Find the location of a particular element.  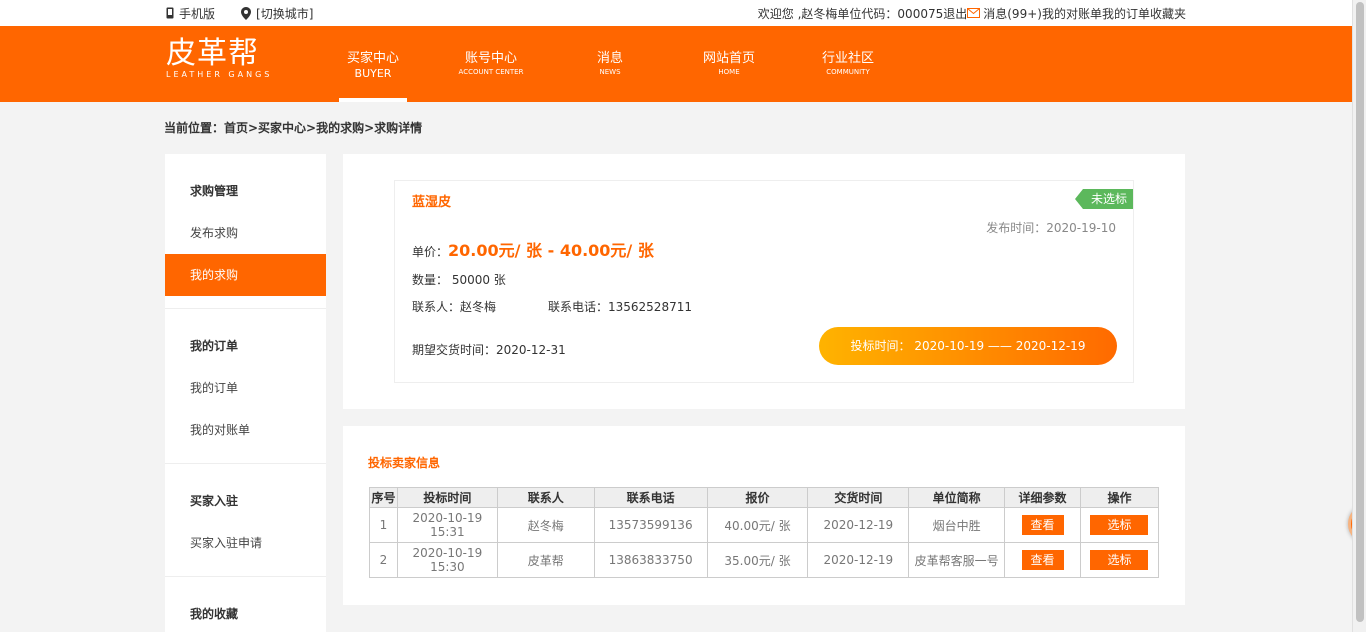

nav-home: 网站首页 HOME is located at coordinates (729, 64).